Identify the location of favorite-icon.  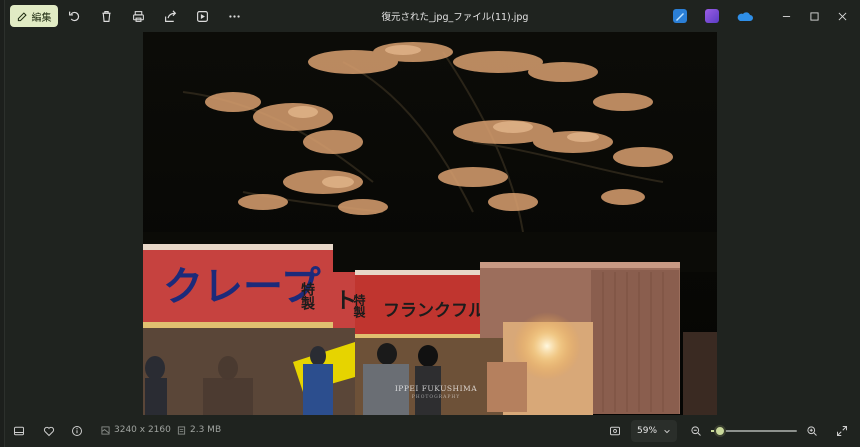
(49, 431).